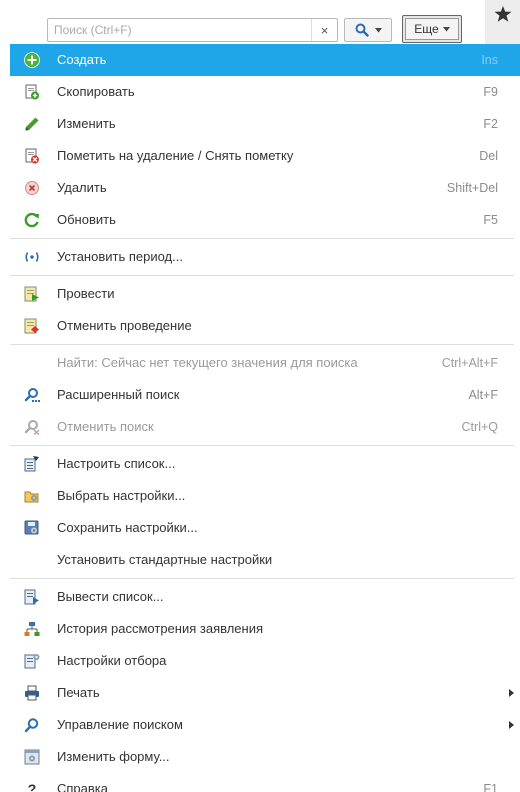  Describe the element at coordinates (179, 30) in the screenshot. I see `search-input` at that location.